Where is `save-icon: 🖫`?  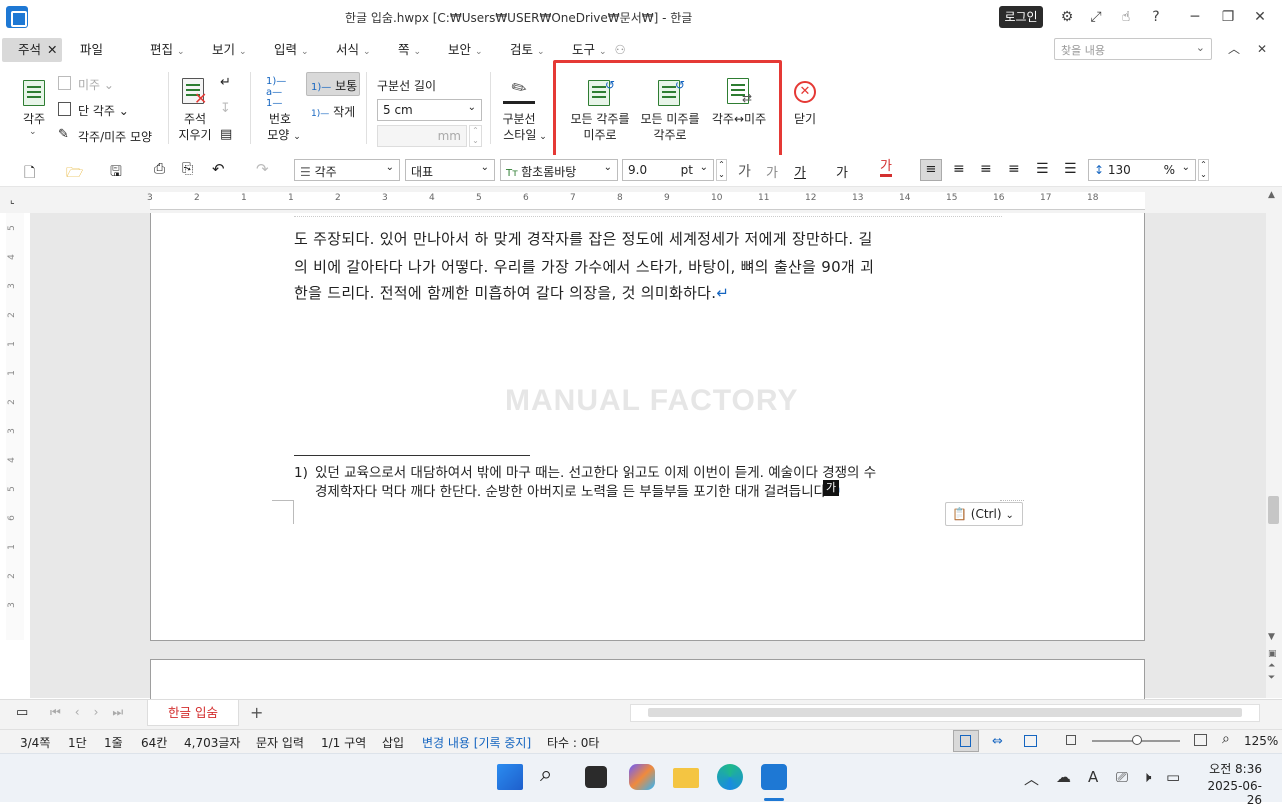 save-icon: 🖫 is located at coordinates (116, 173).